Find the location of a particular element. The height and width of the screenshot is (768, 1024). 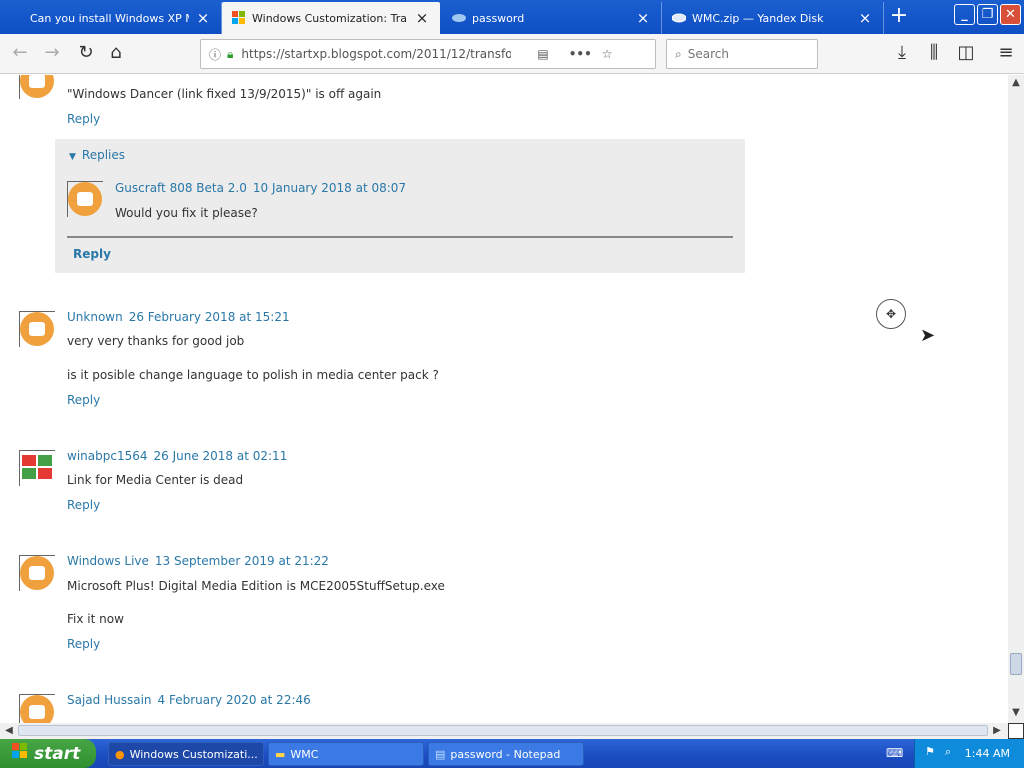

comment-author: Unknown 26 February 2018 at 15:21 is located at coordinates (178, 317).